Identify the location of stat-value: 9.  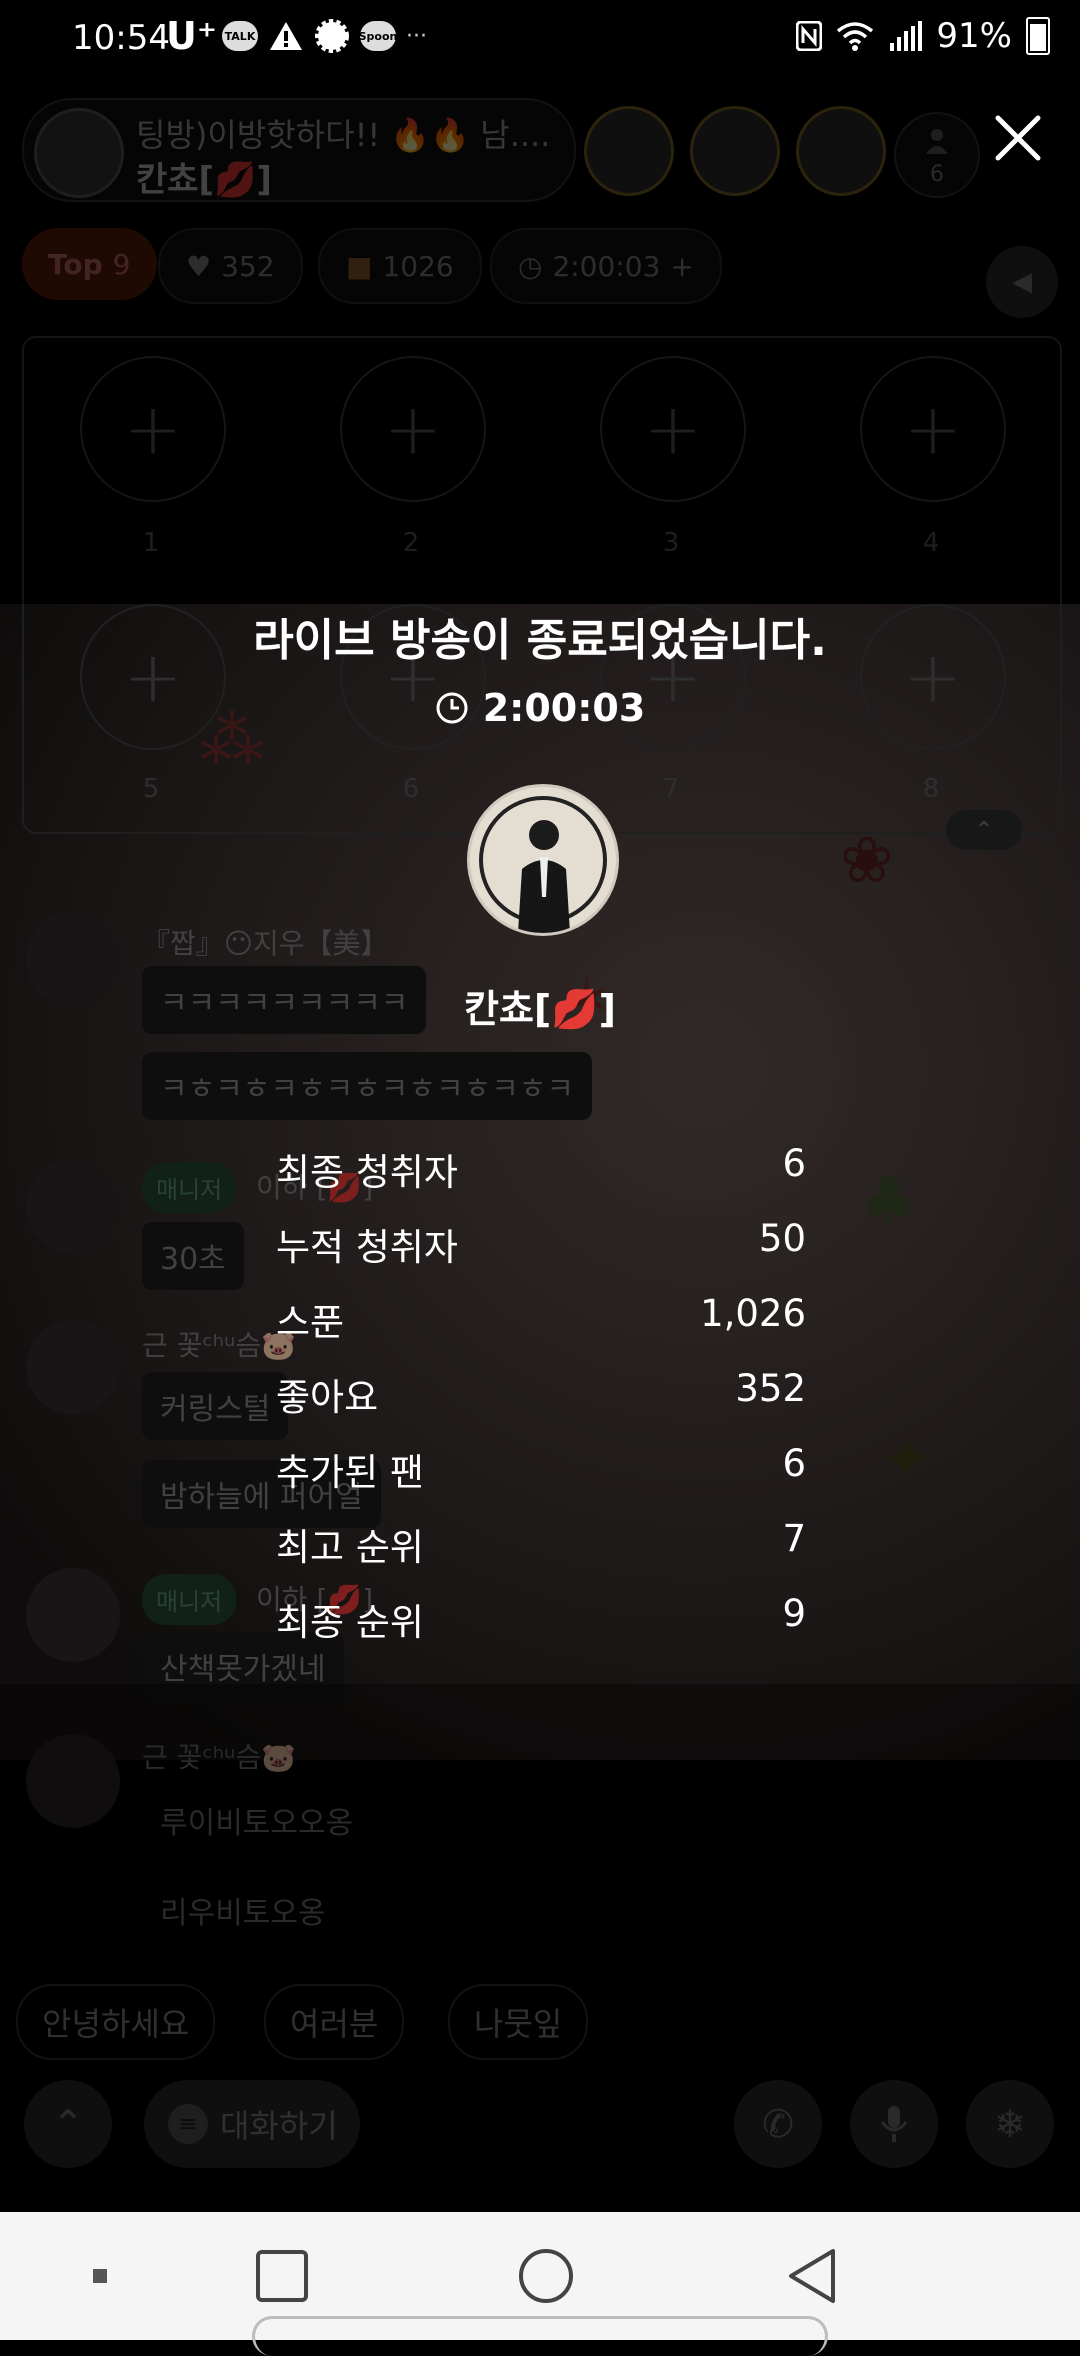
(794, 1613).